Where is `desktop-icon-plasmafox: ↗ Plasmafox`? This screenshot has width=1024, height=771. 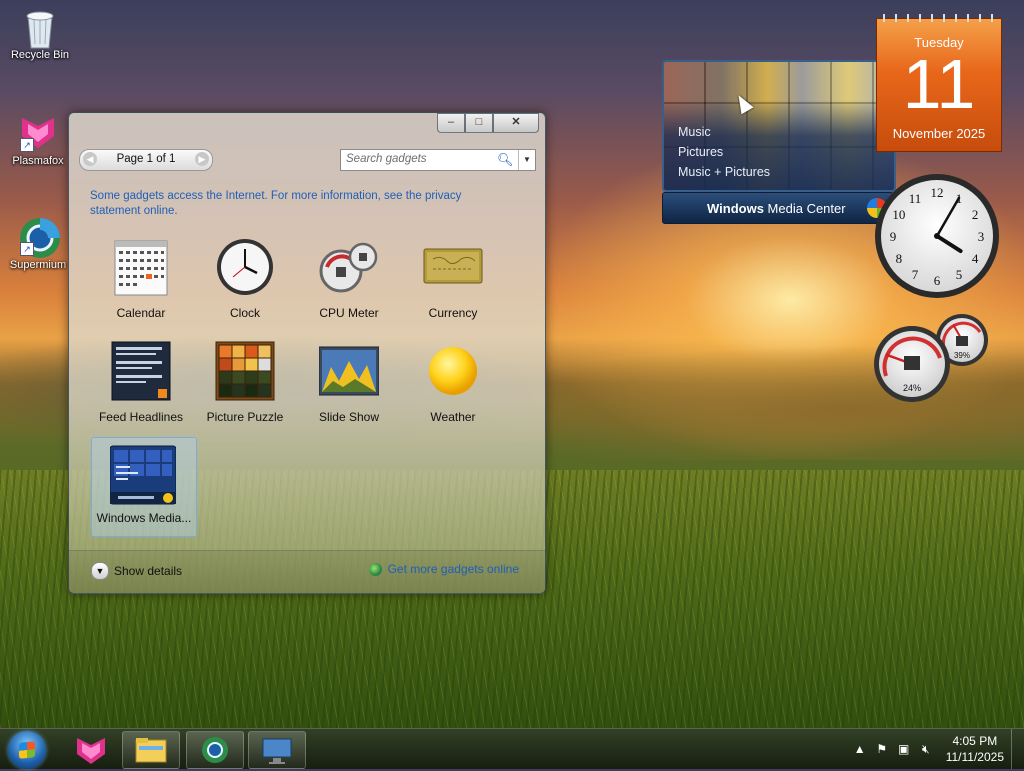 desktop-icon-plasmafox: ↗ Plasmafox is located at coordinates (38, 139).